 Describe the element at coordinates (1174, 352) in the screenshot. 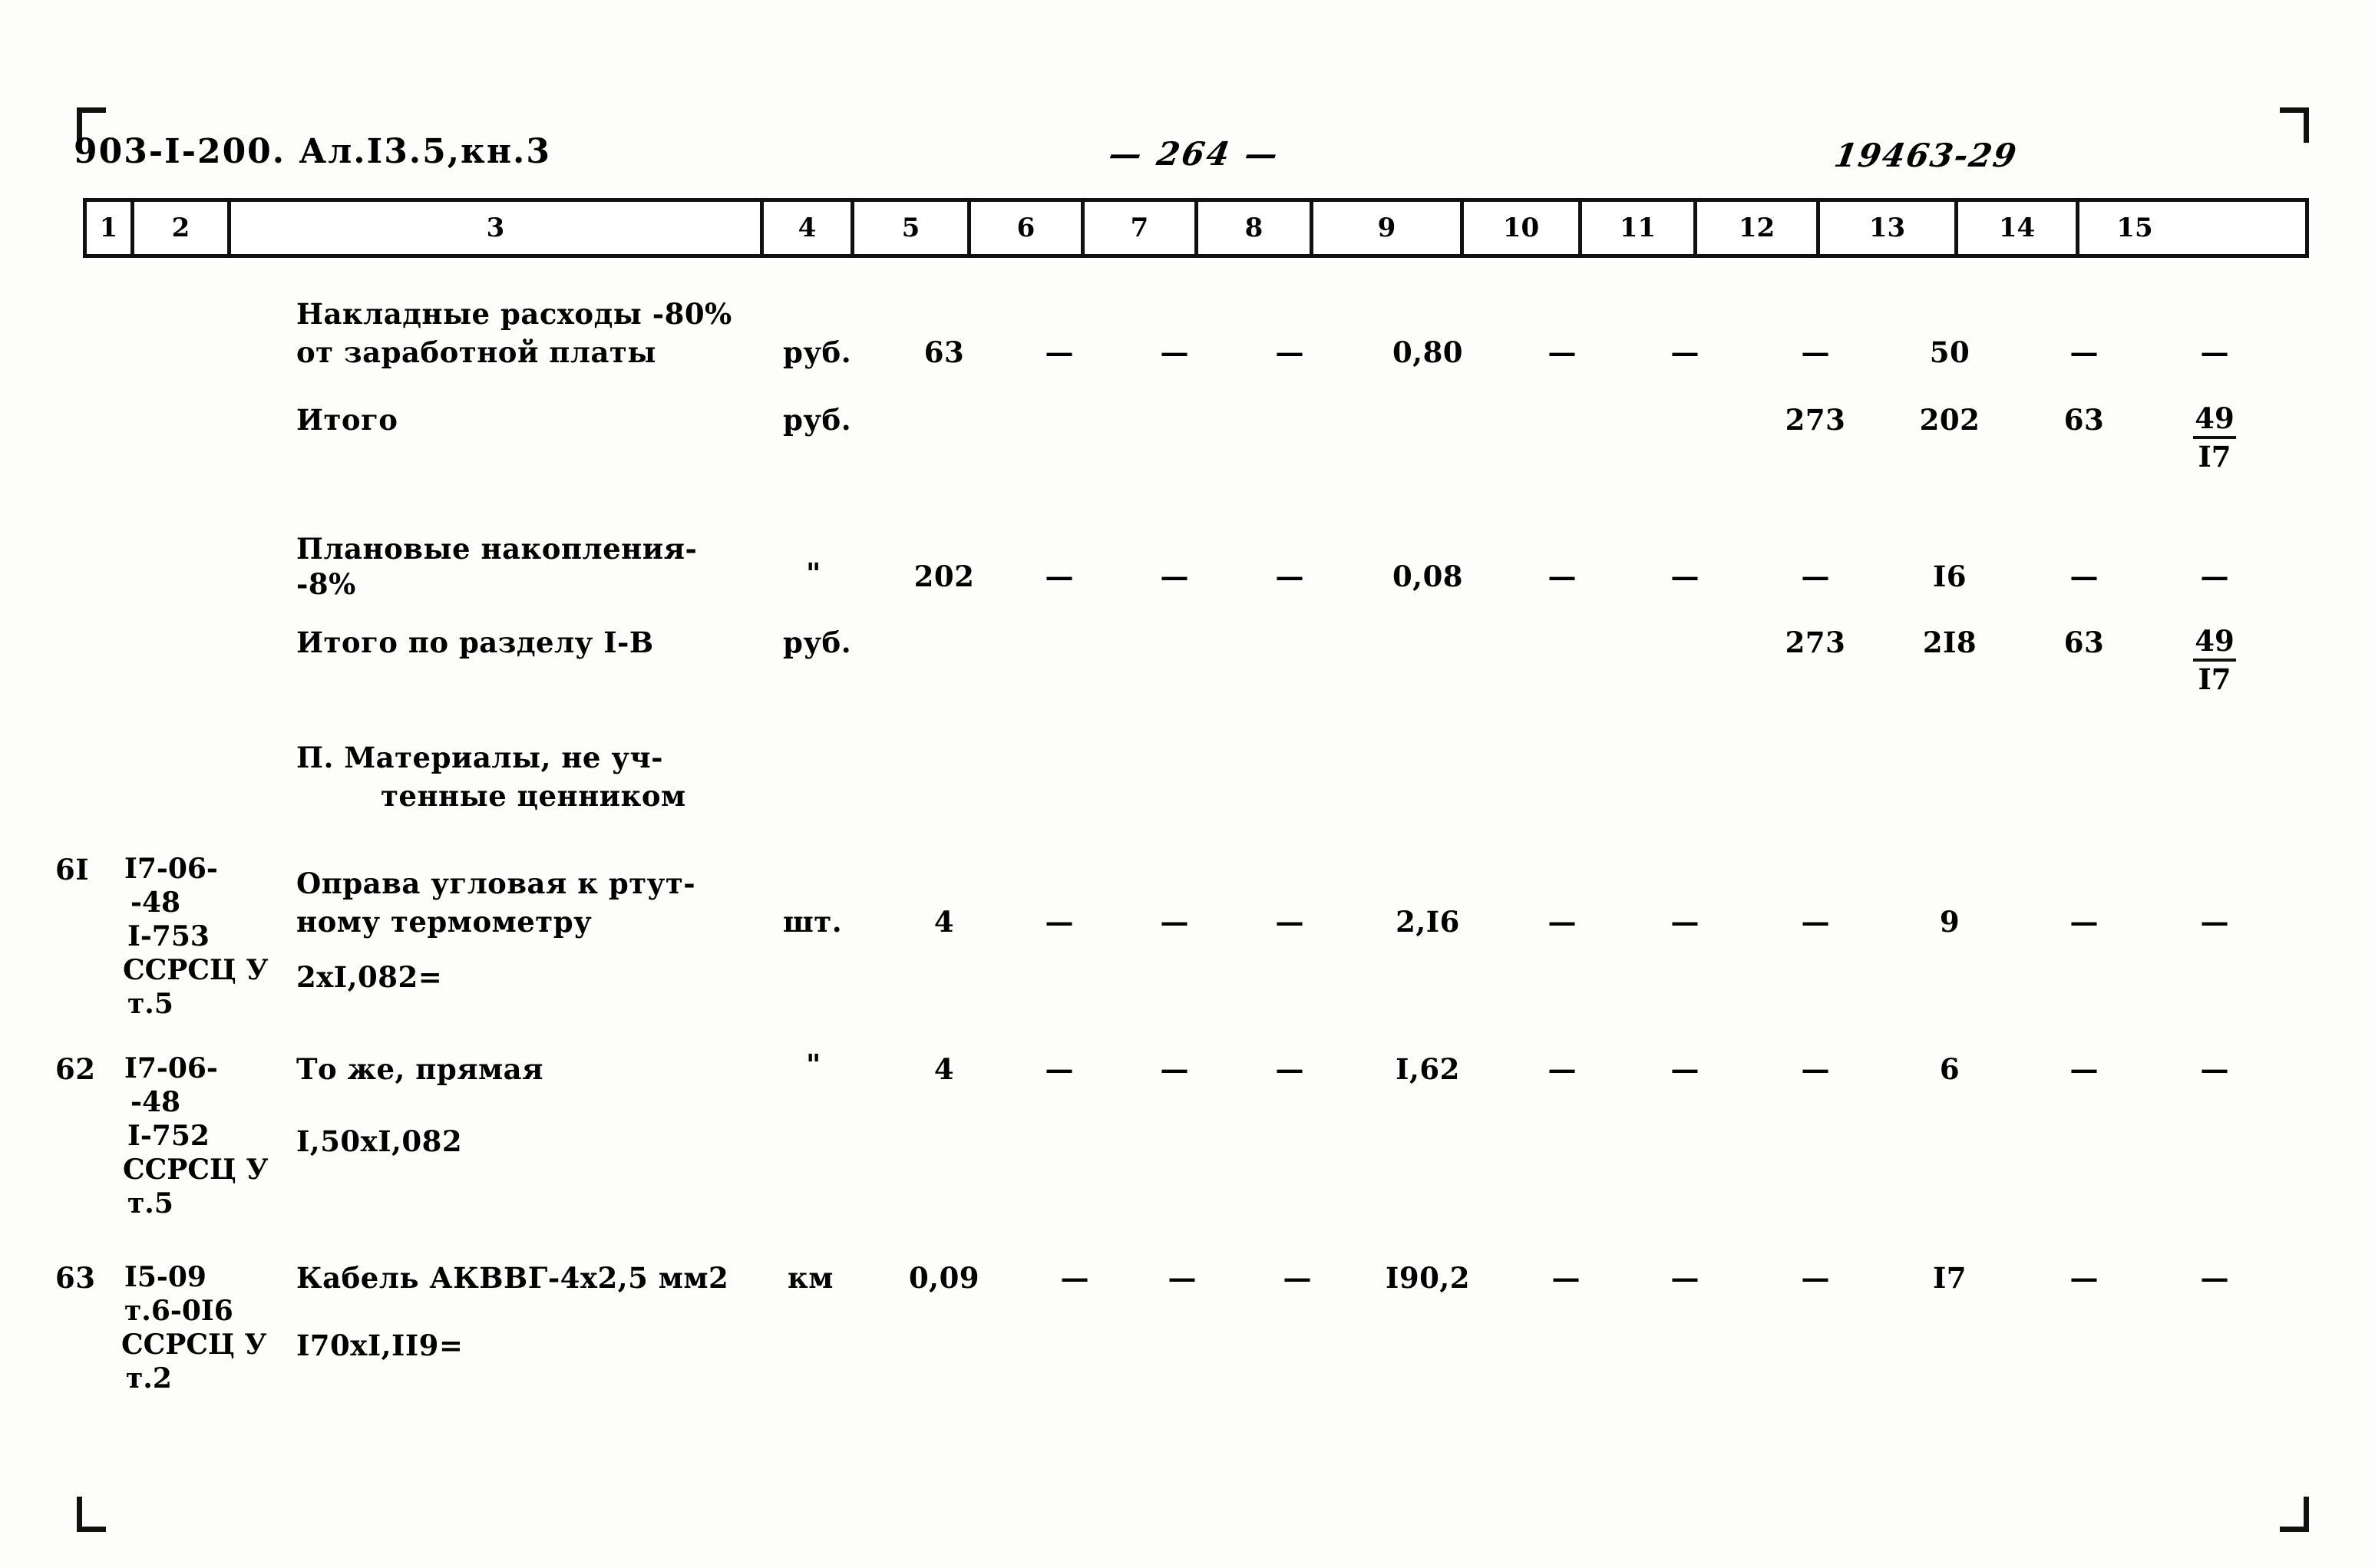

I see `row-overhead-c7: —` at that location.